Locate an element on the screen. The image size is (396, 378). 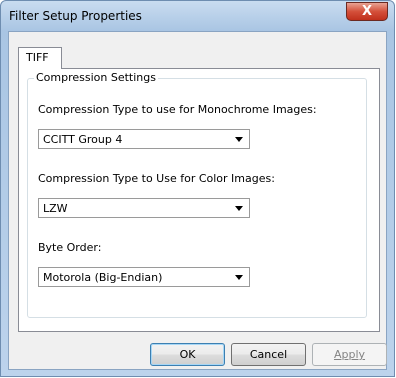
apply-button-label: Apply is located at coordinates (349, 354).